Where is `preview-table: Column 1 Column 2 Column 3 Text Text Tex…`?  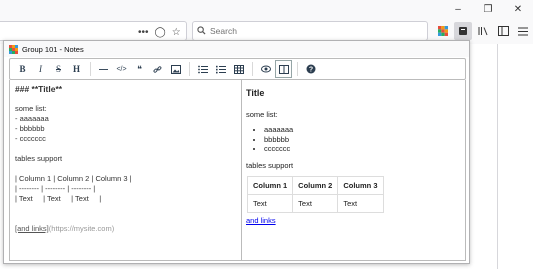
preview-table: Column 1 Column 2 Column 3 Text Text Tex… is located at coordinates (315, 194).